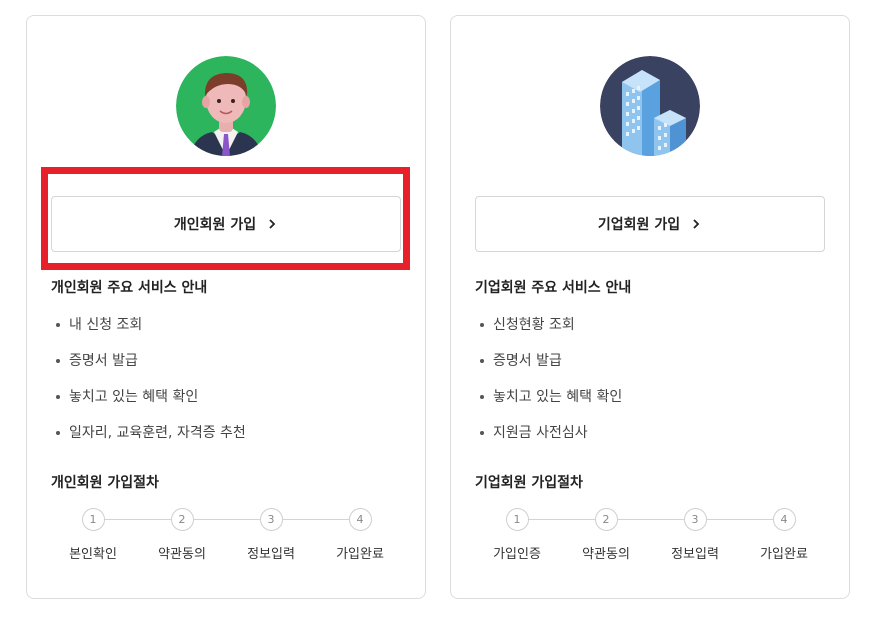 This screenshot has width=876, height=624. Describe the element at coordinates (129, 288) in the screenshot. I see `personal-service-title: 개인회원 주요 서비스 안내` at that location.